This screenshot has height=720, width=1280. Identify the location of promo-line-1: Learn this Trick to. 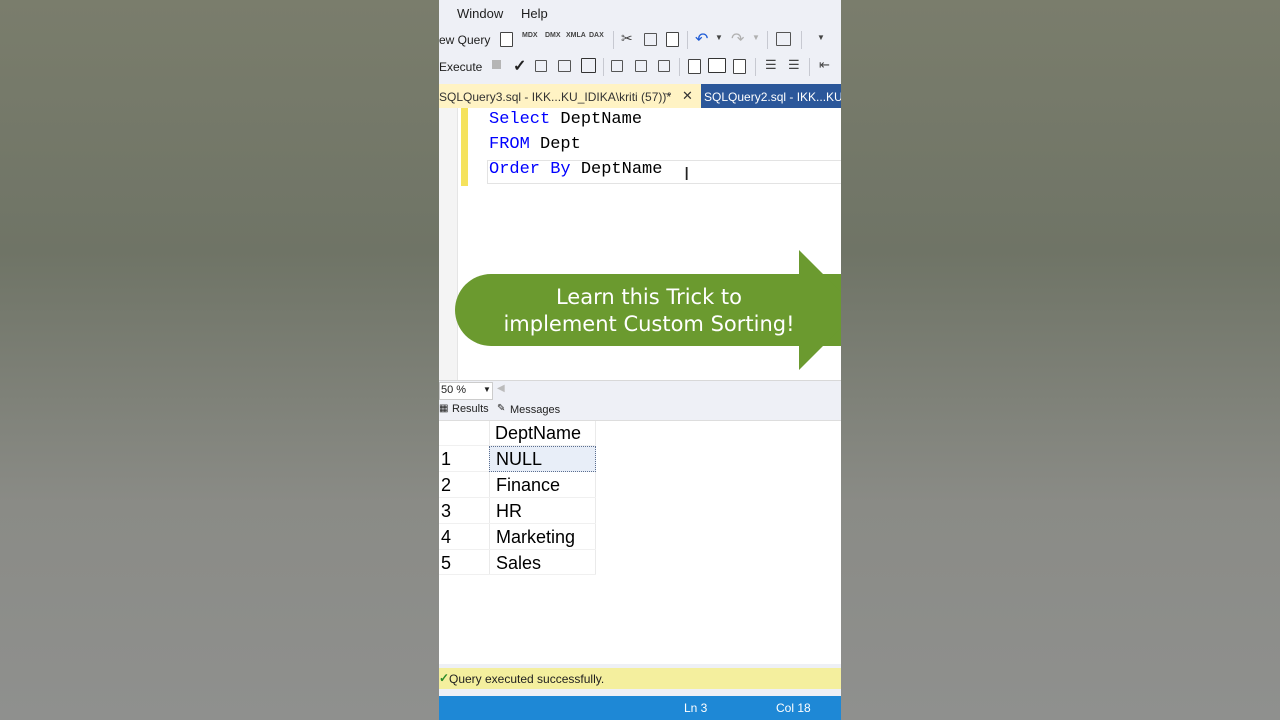
(649, 297).